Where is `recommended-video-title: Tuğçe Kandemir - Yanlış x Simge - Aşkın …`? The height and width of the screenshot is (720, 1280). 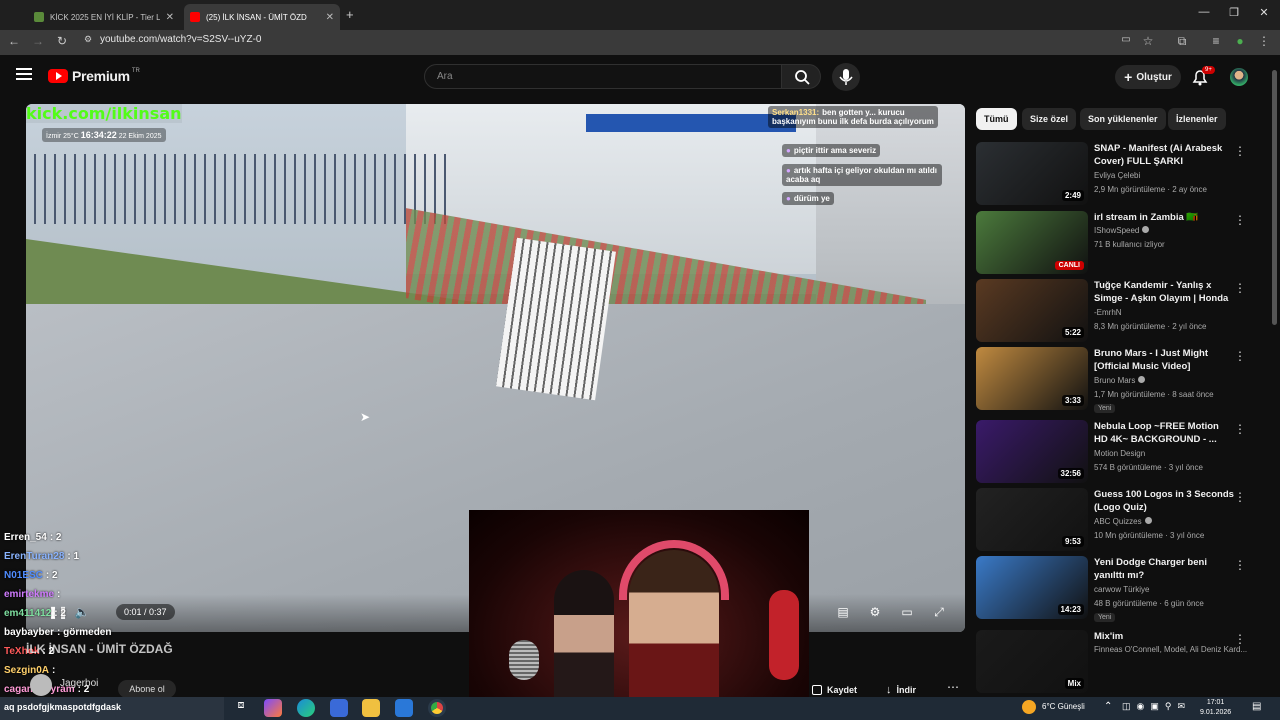 recommended-video-title: Tuğçe Kandemir - Yanlış x Simge - Aşkın … is located at coordinates (1164, 292).